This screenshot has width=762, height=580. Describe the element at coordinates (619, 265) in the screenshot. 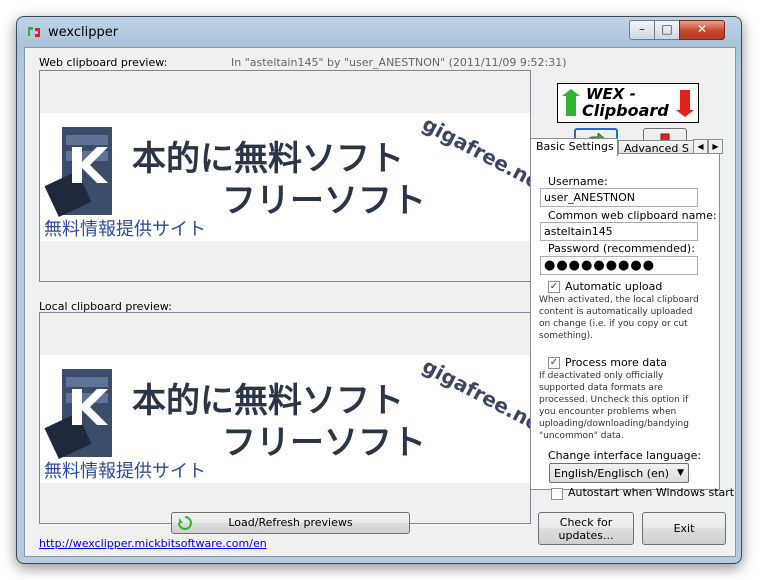

I see `password-field: ●●●●●●●●●` at that location.